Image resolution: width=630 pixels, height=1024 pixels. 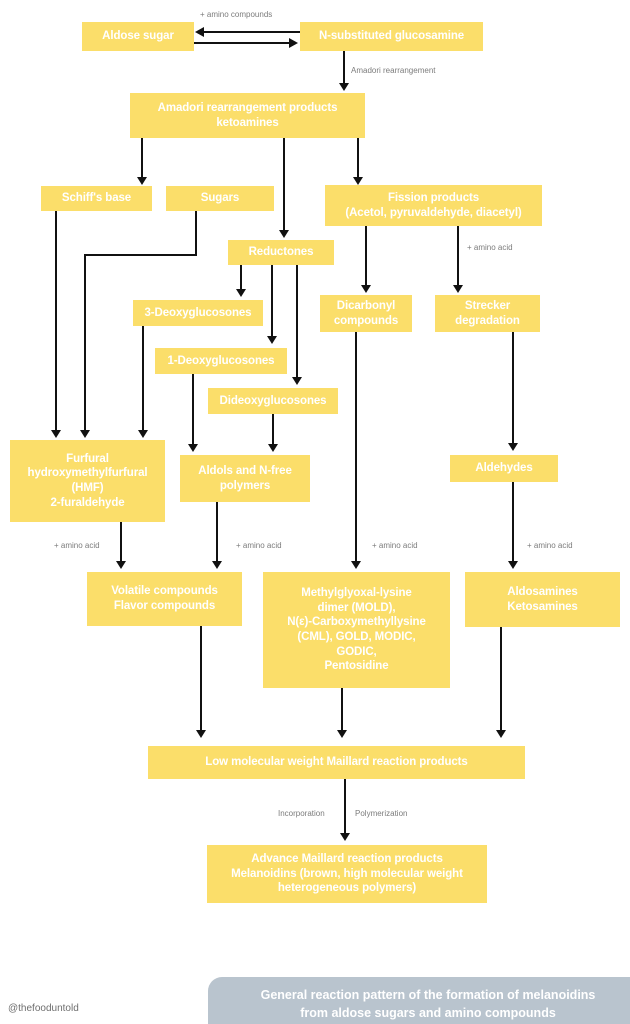 I want to click on arrow-sugars-to-furfural-head, so click(x=85, y=434).